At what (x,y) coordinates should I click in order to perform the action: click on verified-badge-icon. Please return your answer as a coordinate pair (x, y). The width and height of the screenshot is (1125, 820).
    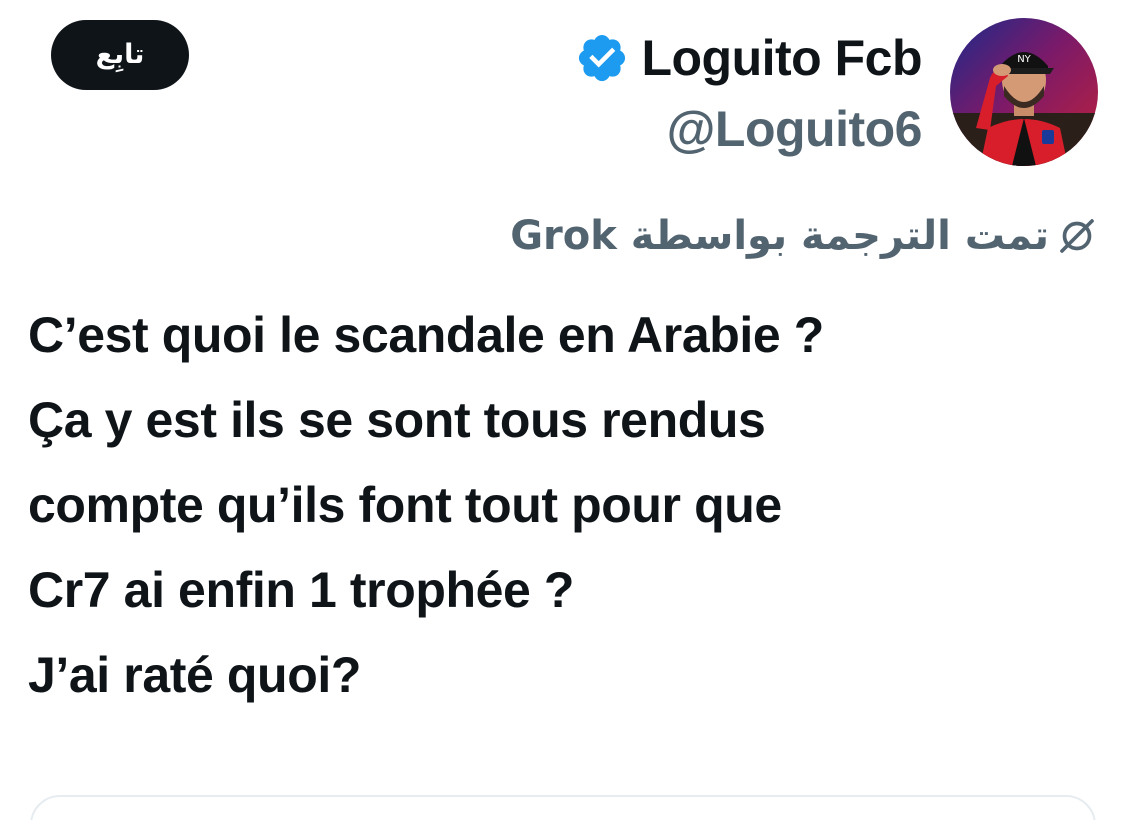
    Looking at the image, I should click on (602, 58).